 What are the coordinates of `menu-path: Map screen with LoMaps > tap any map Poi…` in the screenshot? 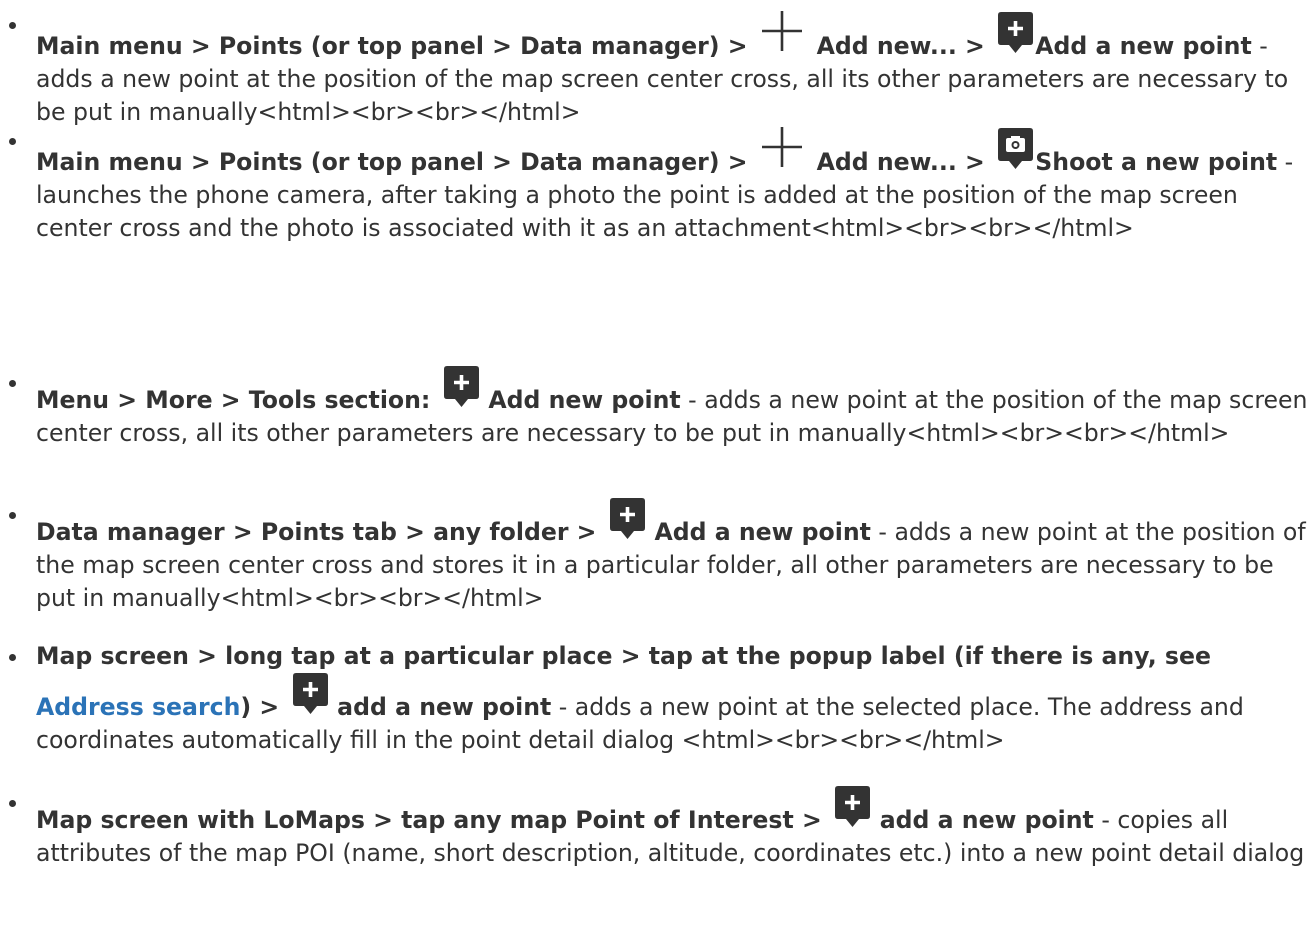 It's located at (429, 820).